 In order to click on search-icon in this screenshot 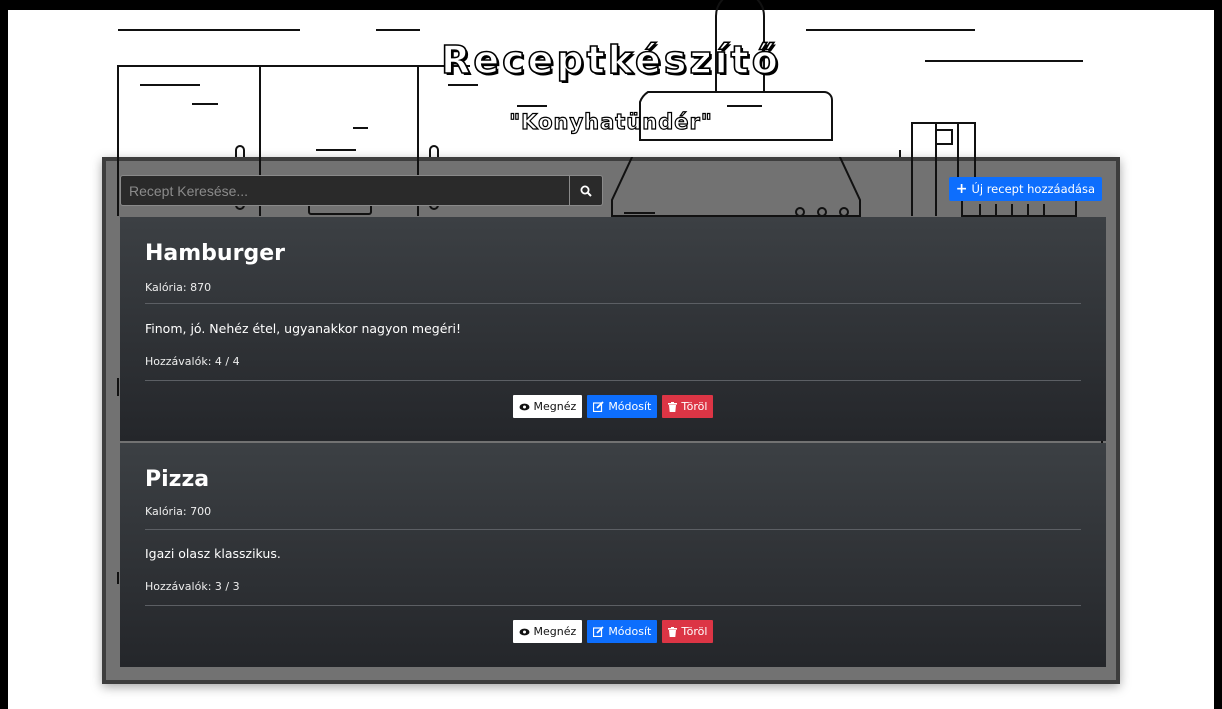, I will do `click(586, 191)`.